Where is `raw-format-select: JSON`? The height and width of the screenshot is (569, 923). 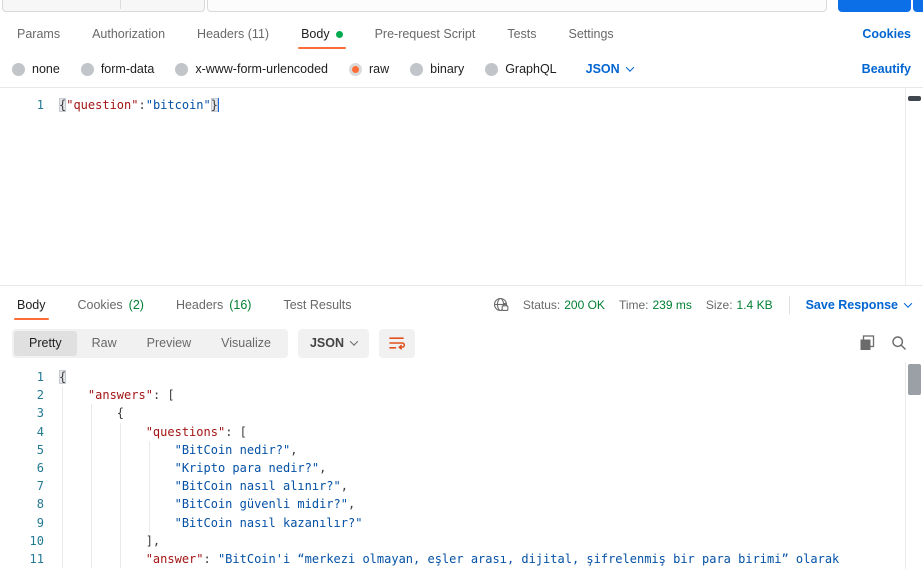 raw-format-select: JSON is located at coordinates (609, 69).